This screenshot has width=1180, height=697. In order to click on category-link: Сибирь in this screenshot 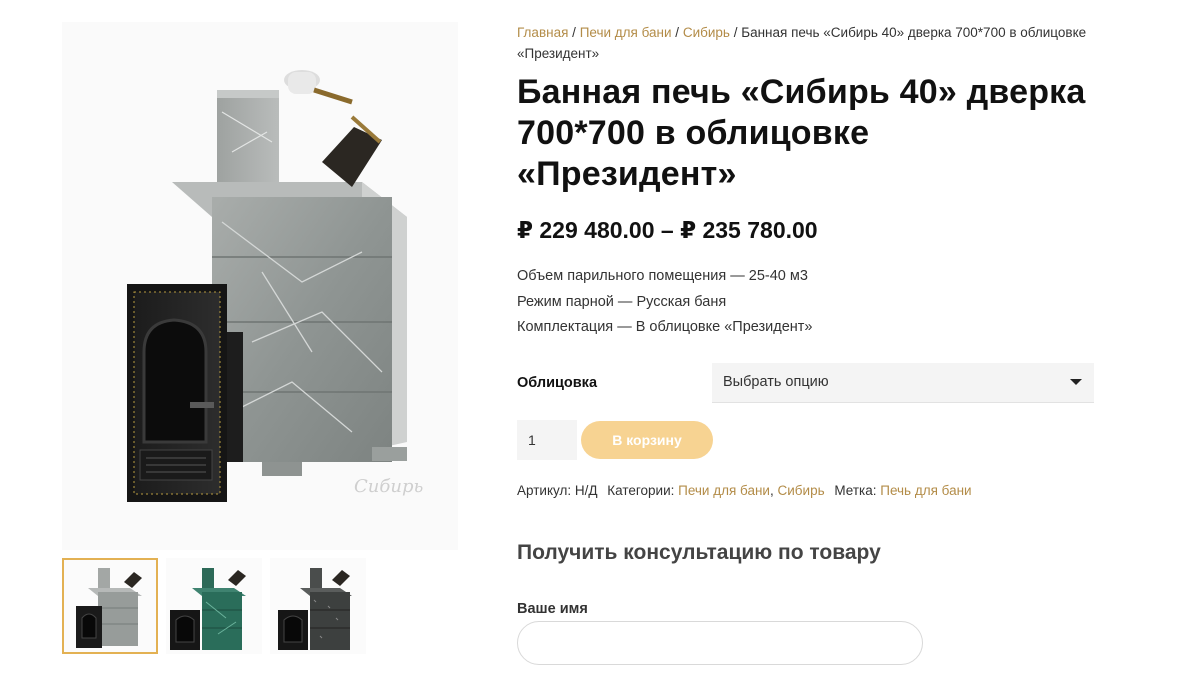, I will do `click(801, 490)`.